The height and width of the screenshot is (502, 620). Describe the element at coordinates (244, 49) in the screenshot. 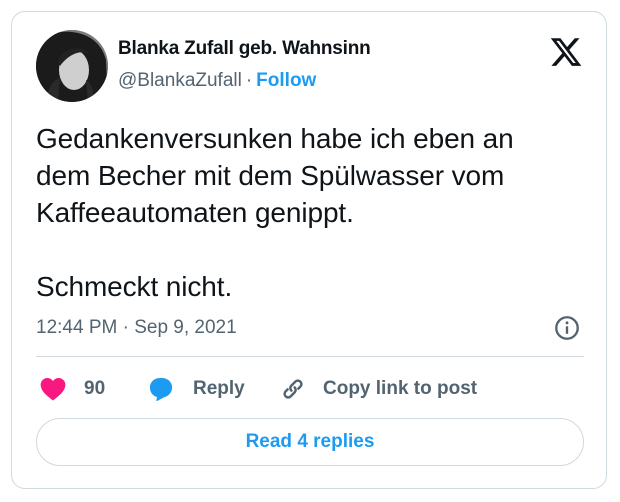

I see `author-display-name: Blanka Zufall geb. Wahnsinn` at that location.